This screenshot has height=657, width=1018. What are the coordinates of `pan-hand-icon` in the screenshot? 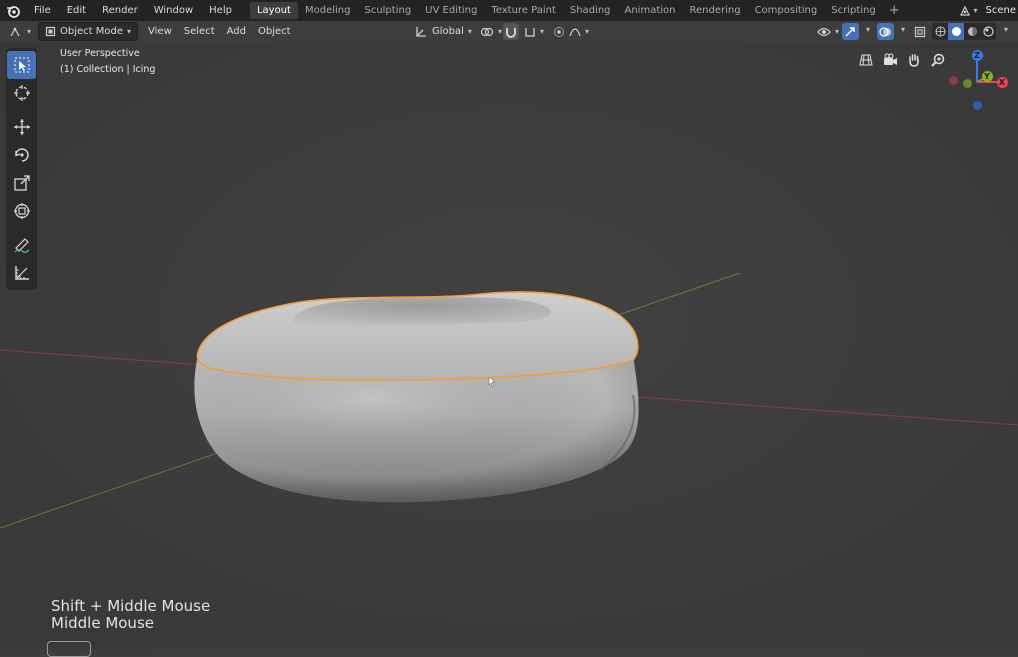 It's located at (914, 60).